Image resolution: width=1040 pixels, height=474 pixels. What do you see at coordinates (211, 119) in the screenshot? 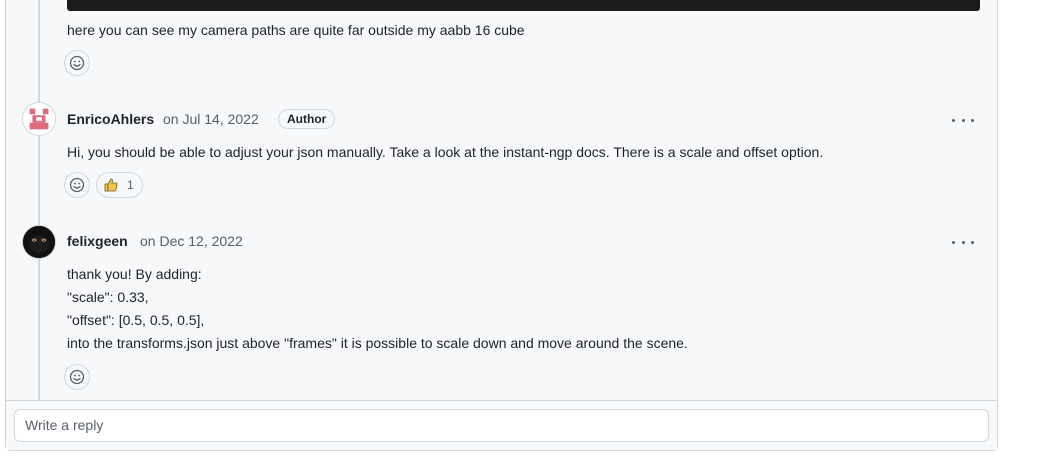
I see `comment-date: on Jul 14, 2022` at bounding box center [211, 119].